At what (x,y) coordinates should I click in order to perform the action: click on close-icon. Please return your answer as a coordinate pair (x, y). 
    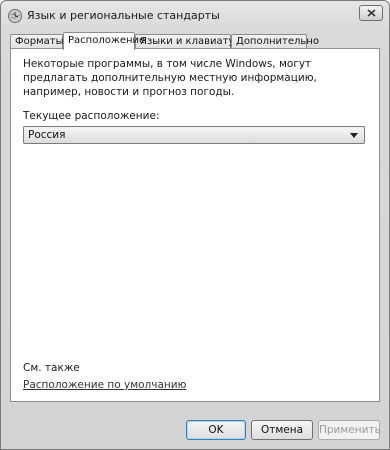
    Looking at the image, I should click on (371, 13).